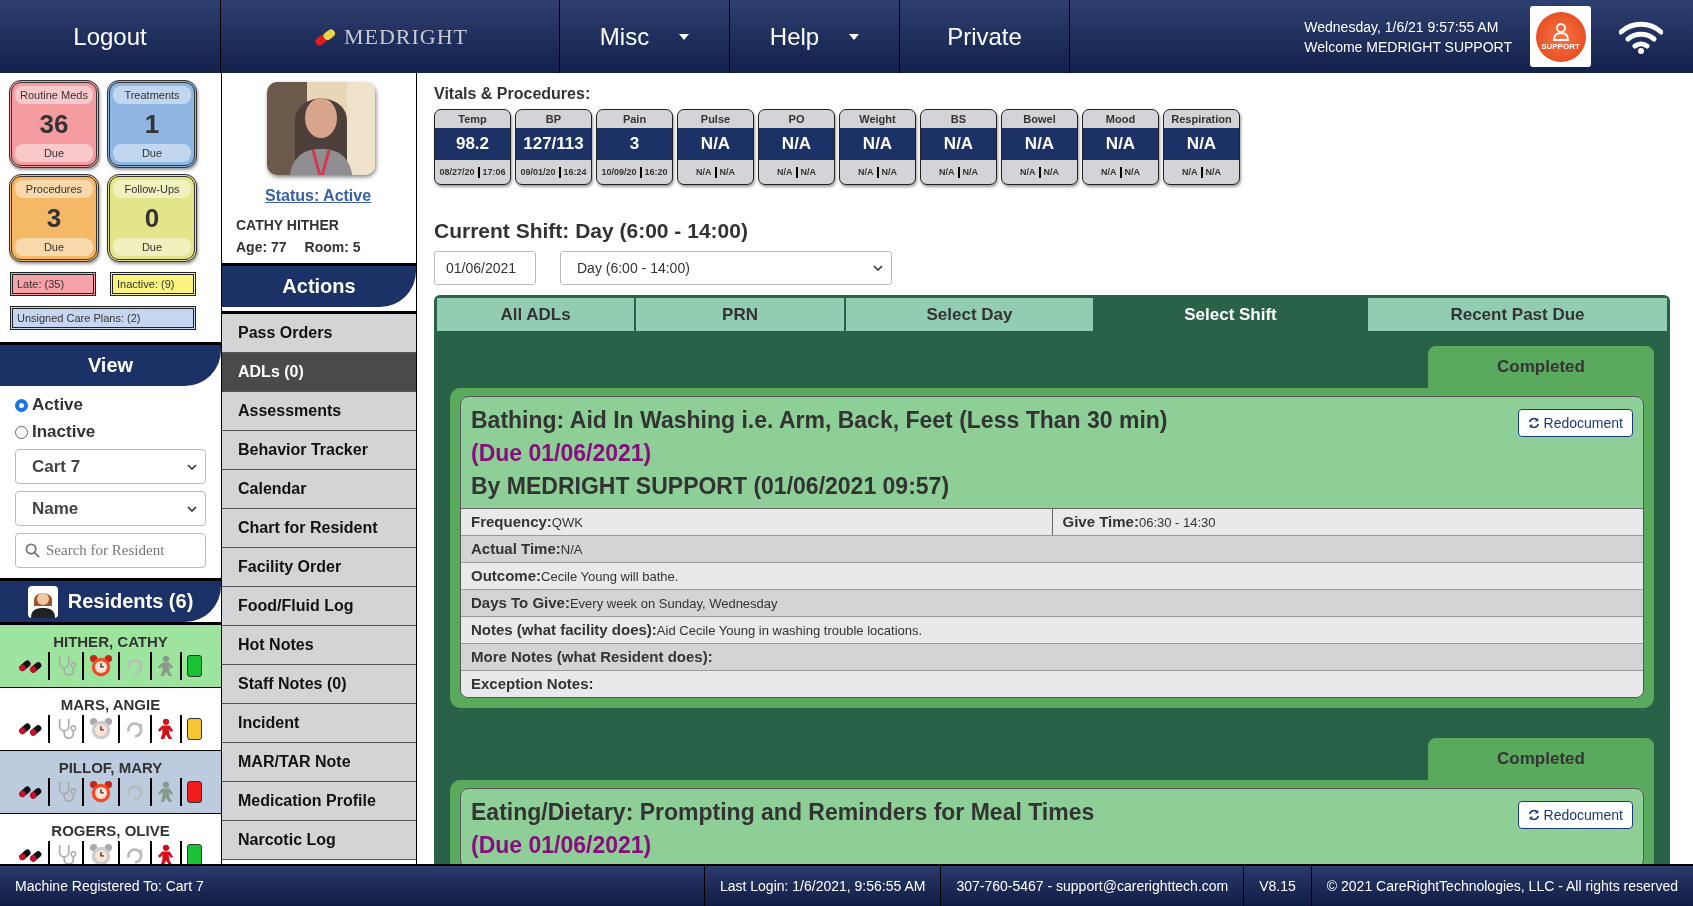  What do you see at coordinates (796, 147) in the screenshot?
I see `vital-card: PO N/A N/A N/A` at bounding box center [796, 147].